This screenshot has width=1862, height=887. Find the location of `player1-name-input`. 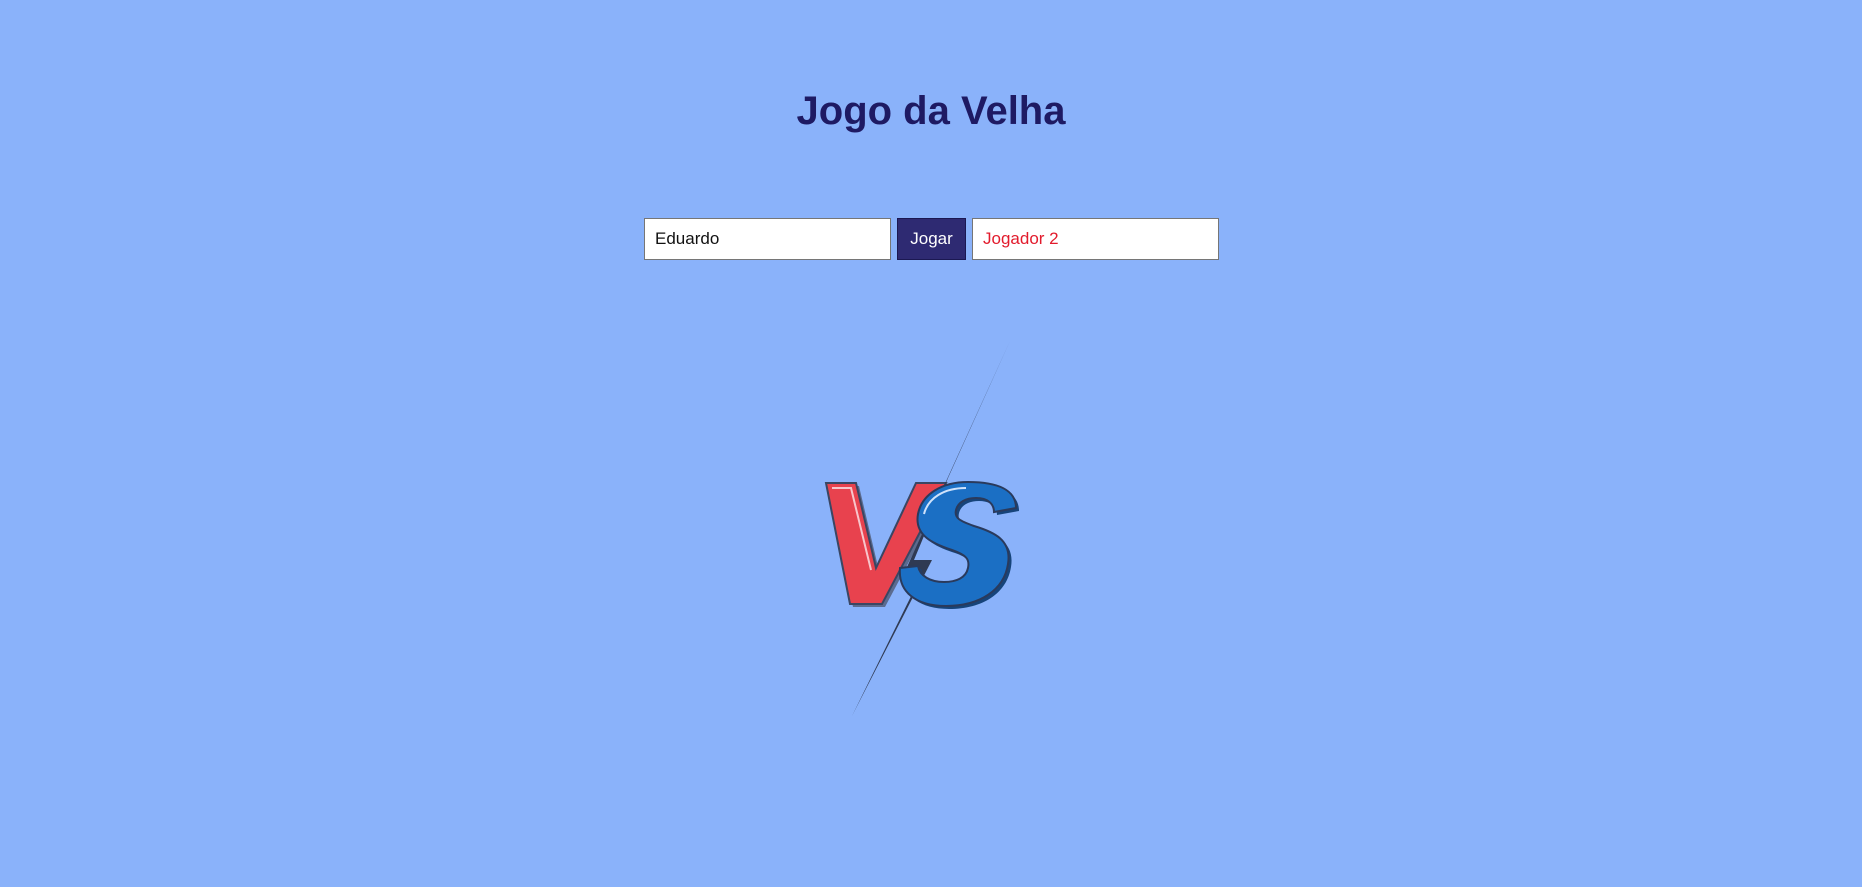

player1-name-input is located at coordinates (767, 239).